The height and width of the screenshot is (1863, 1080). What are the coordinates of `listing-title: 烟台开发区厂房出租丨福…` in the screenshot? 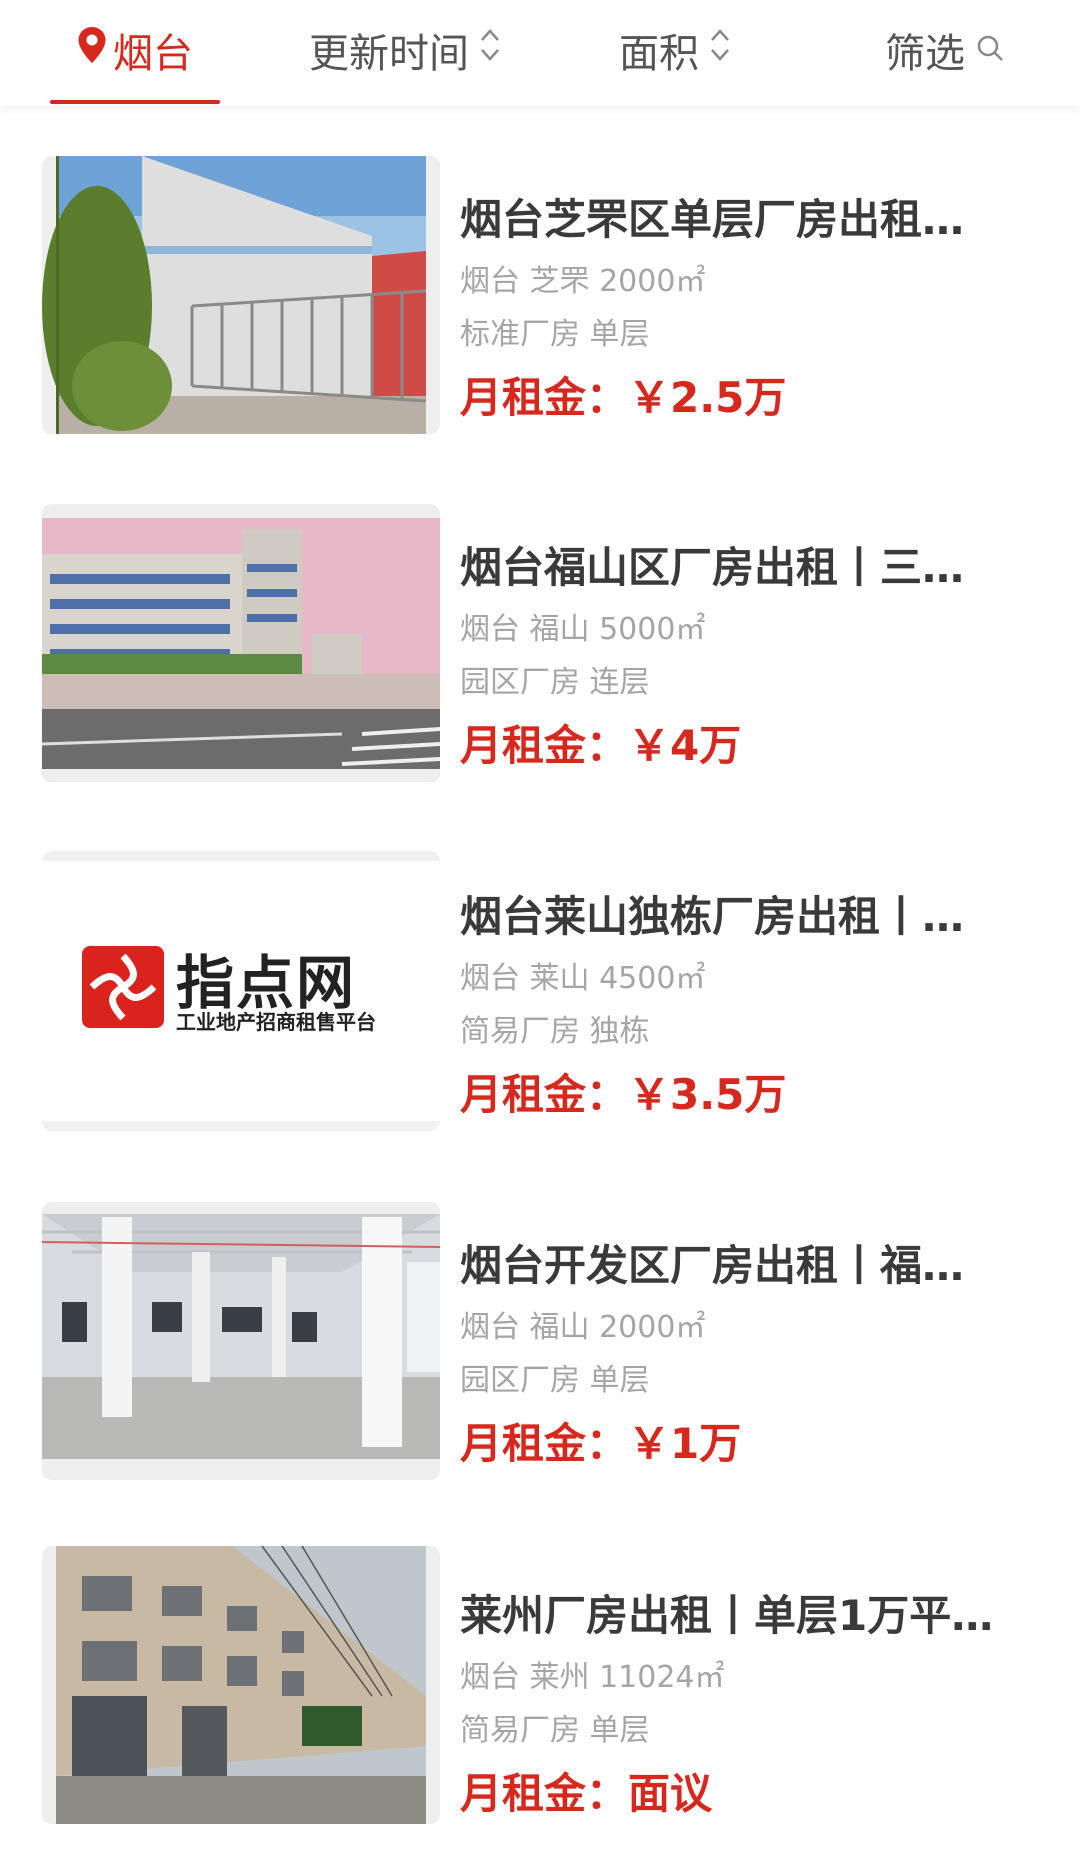 It's located at (712, 1265).